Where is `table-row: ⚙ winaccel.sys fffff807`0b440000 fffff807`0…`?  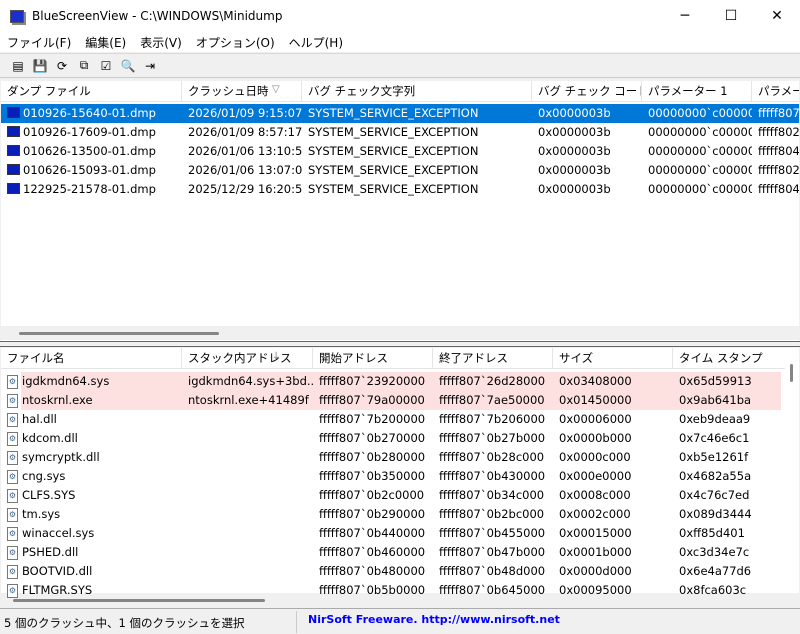
table-row: ⚙ winaccel.sys fffff807`0b440000 fffff807`0… is located at coordinates (400, 533).